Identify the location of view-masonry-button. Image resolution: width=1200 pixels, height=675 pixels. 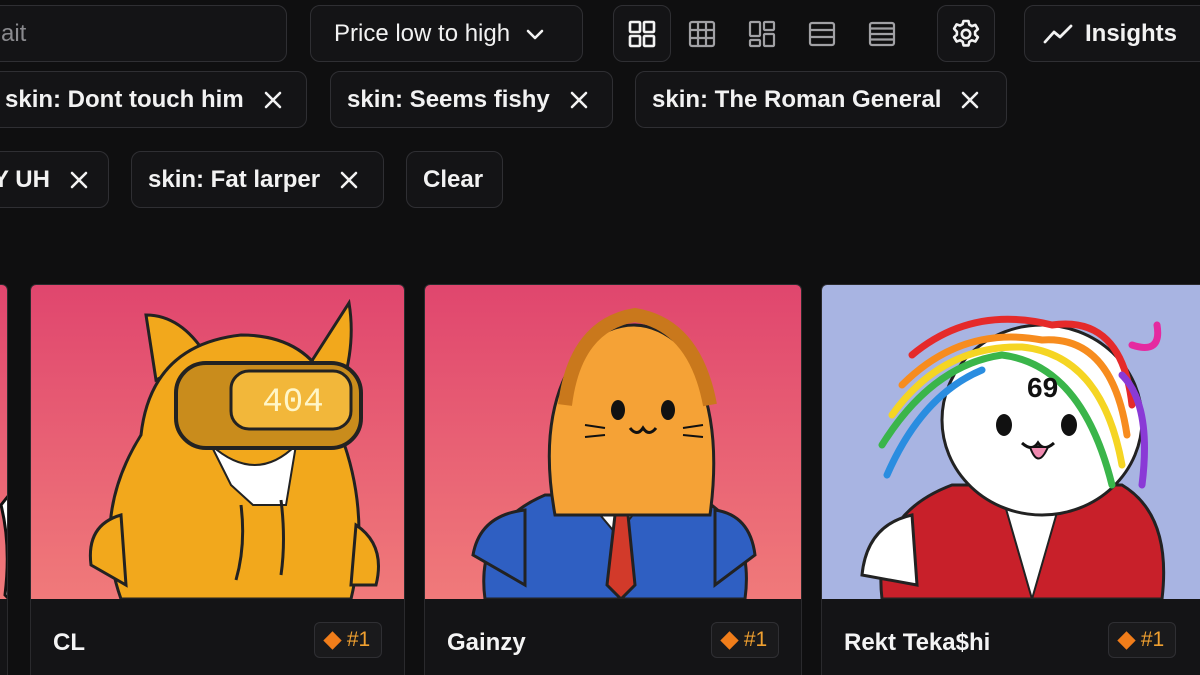
(762, 33).